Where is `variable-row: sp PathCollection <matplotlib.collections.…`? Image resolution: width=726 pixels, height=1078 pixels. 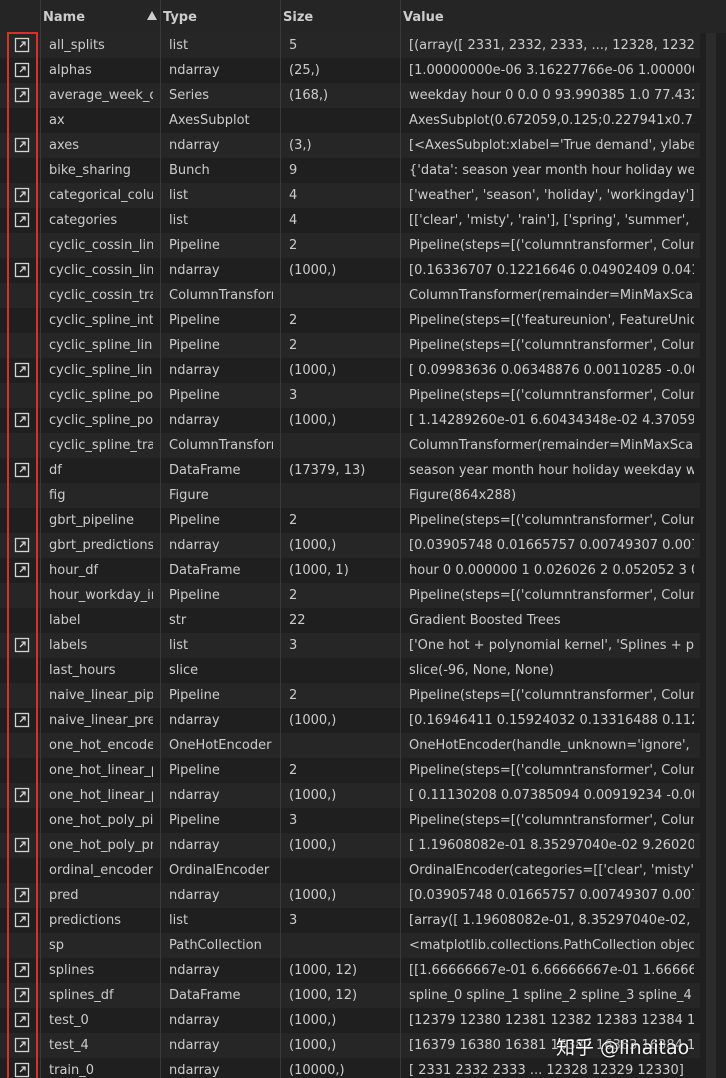
variable-row: sp PathCollection <matplotlib.collections.… is located at coordinates (363, 945).